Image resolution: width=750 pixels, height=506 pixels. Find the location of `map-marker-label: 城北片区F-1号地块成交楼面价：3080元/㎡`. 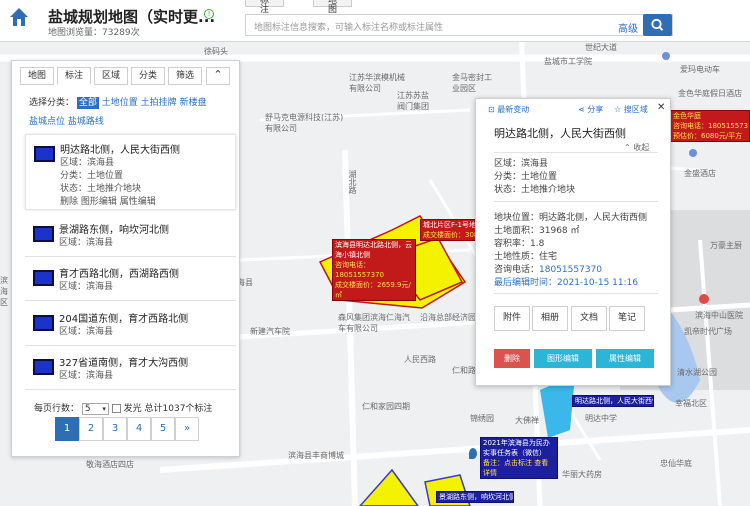

map-marker-label: 城北片区F-1号地块成交楼面价：3080元/㎡ is located at coordinates (450, 230).